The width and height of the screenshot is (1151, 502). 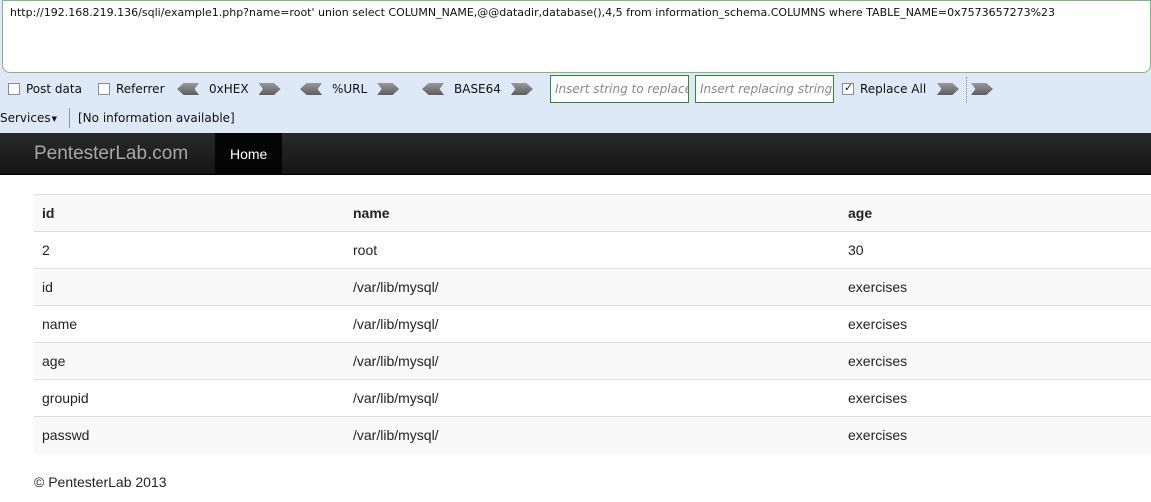 I want to click on cell-id: groupid, so click(x=189, y=398).